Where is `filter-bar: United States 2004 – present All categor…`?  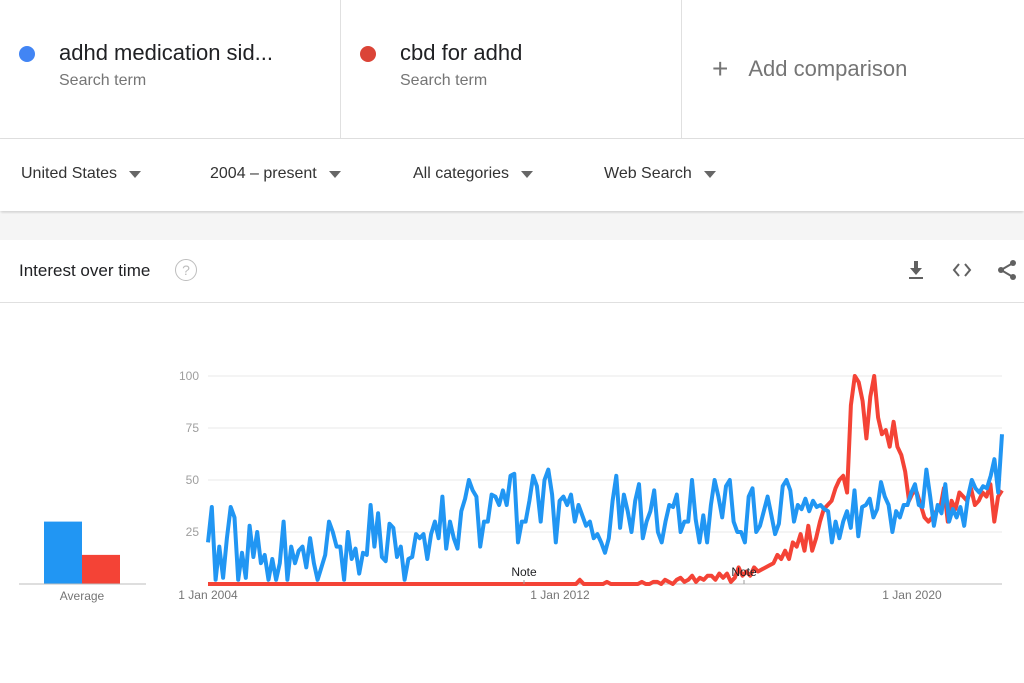 filter-bar: United States 2004 – present All categor… is located at coordinates (512, 175).